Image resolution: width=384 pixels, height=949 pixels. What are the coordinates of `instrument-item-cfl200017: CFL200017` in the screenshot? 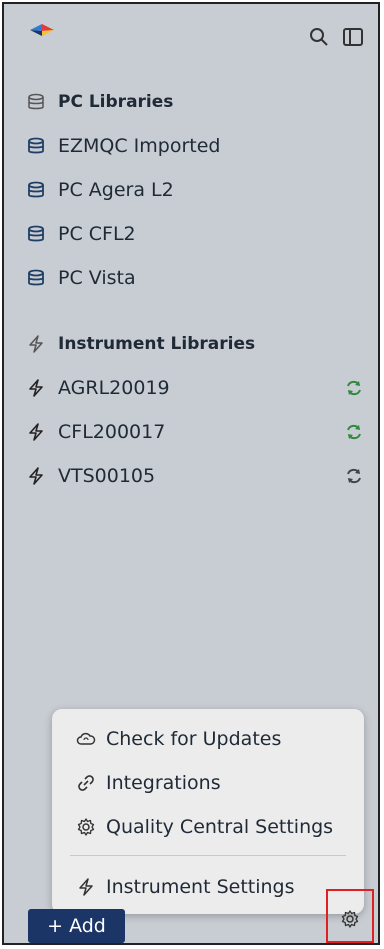 It's located at (191, 432).